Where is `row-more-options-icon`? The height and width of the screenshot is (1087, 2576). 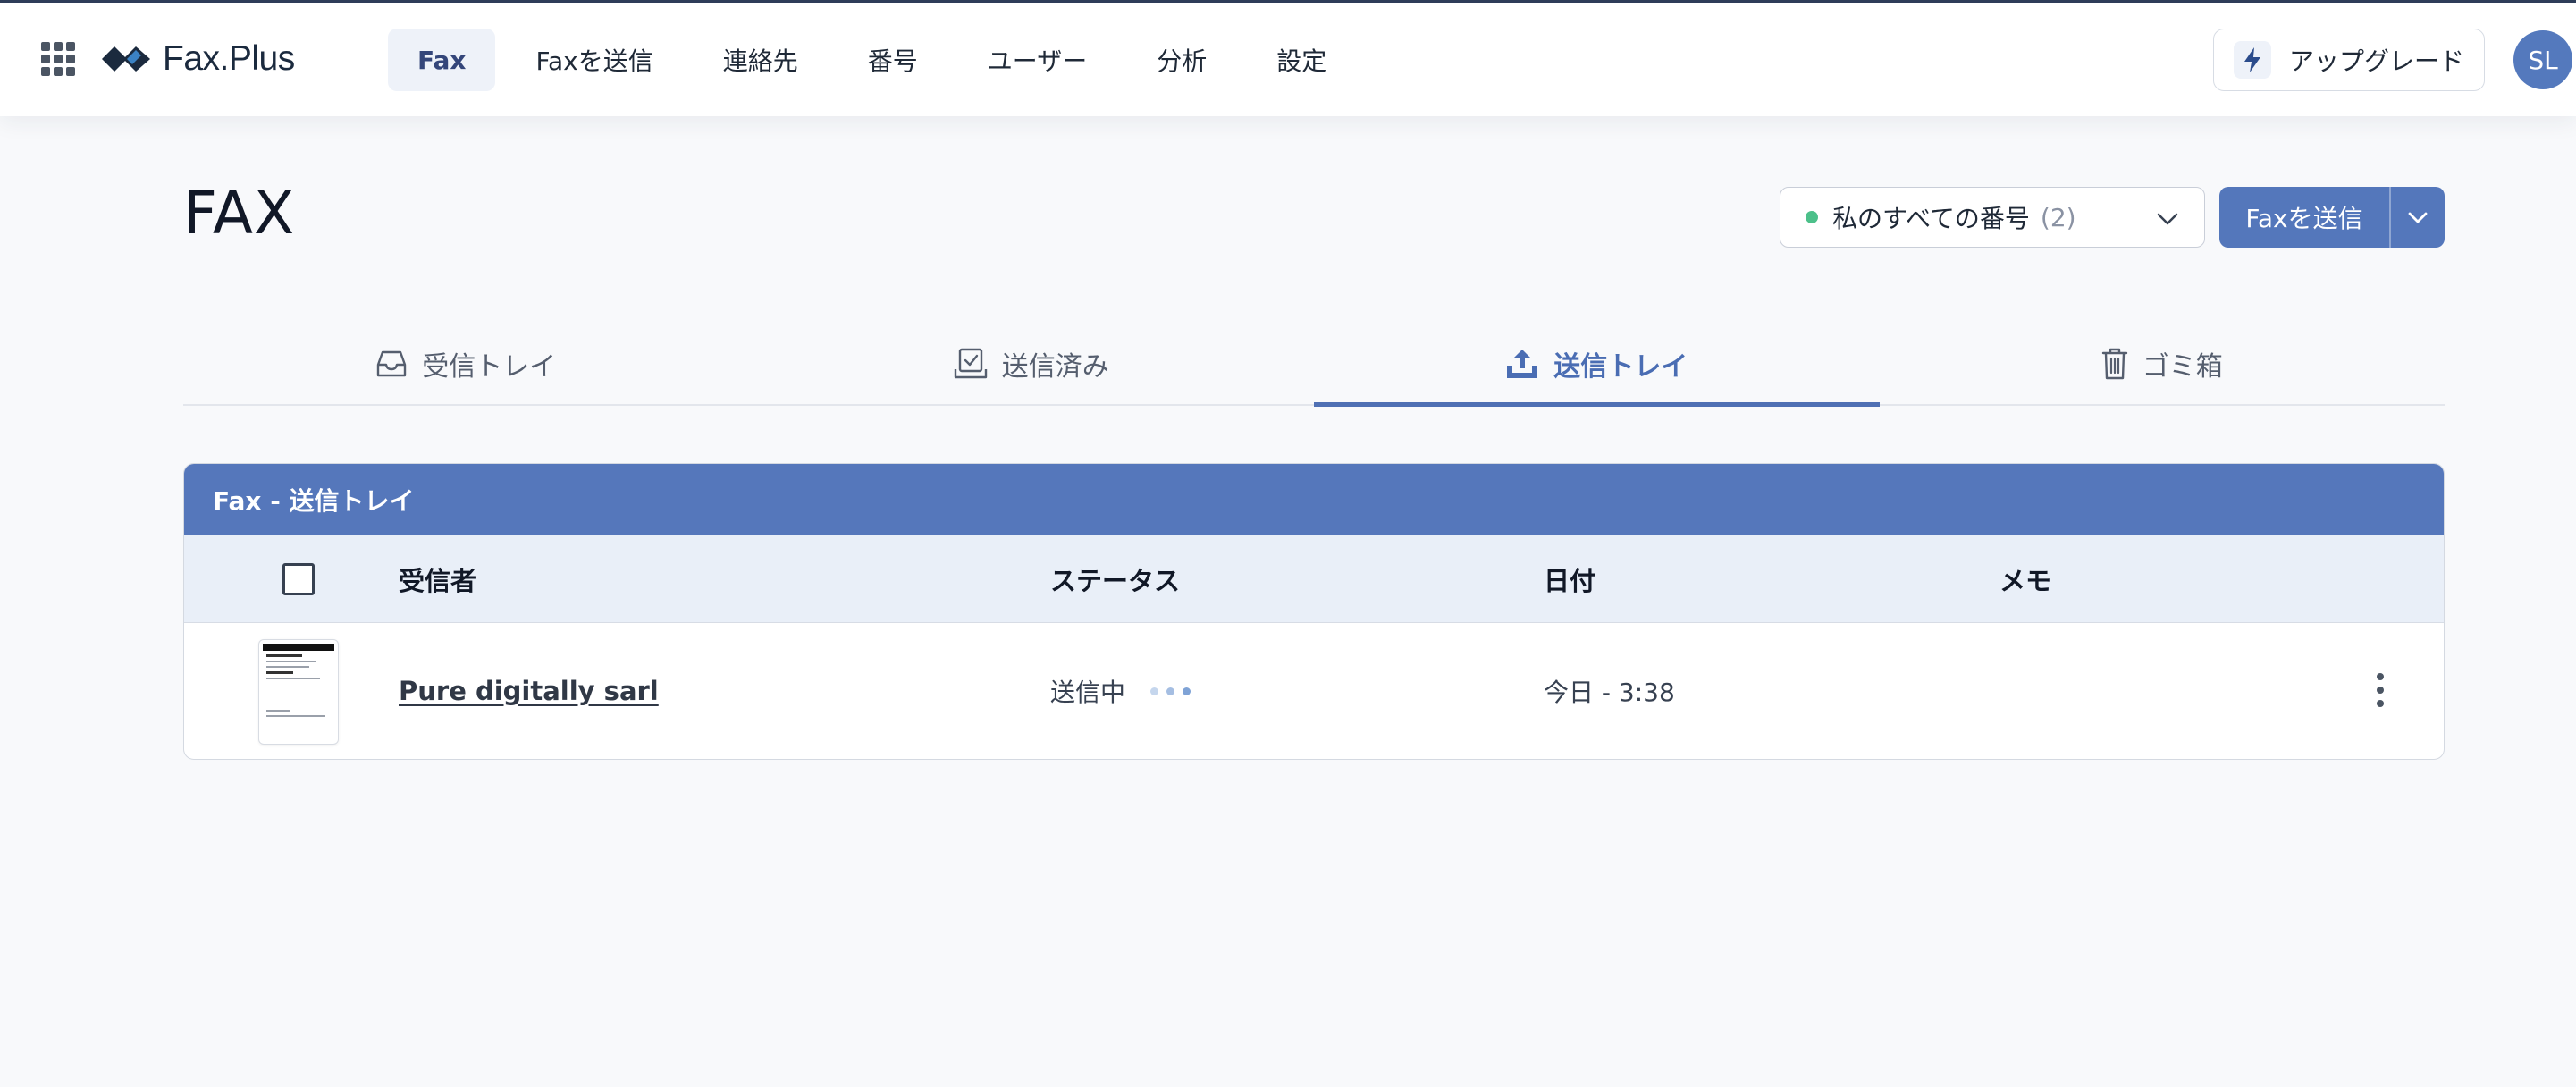 row-more-options-icon is located at coordinates (2380, 691).